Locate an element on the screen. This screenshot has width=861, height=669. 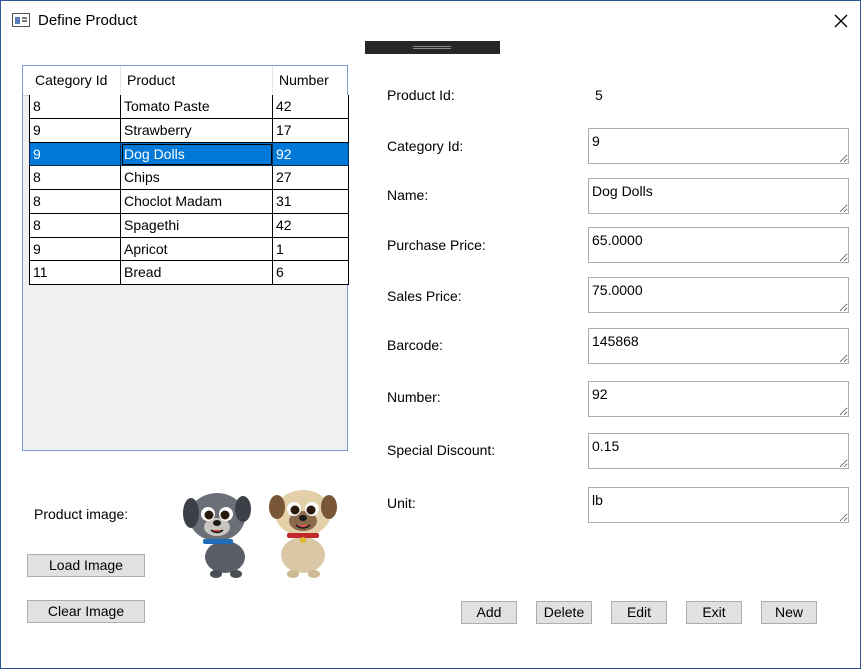
cell-product: Apricot is located at coordinates (197, 249).